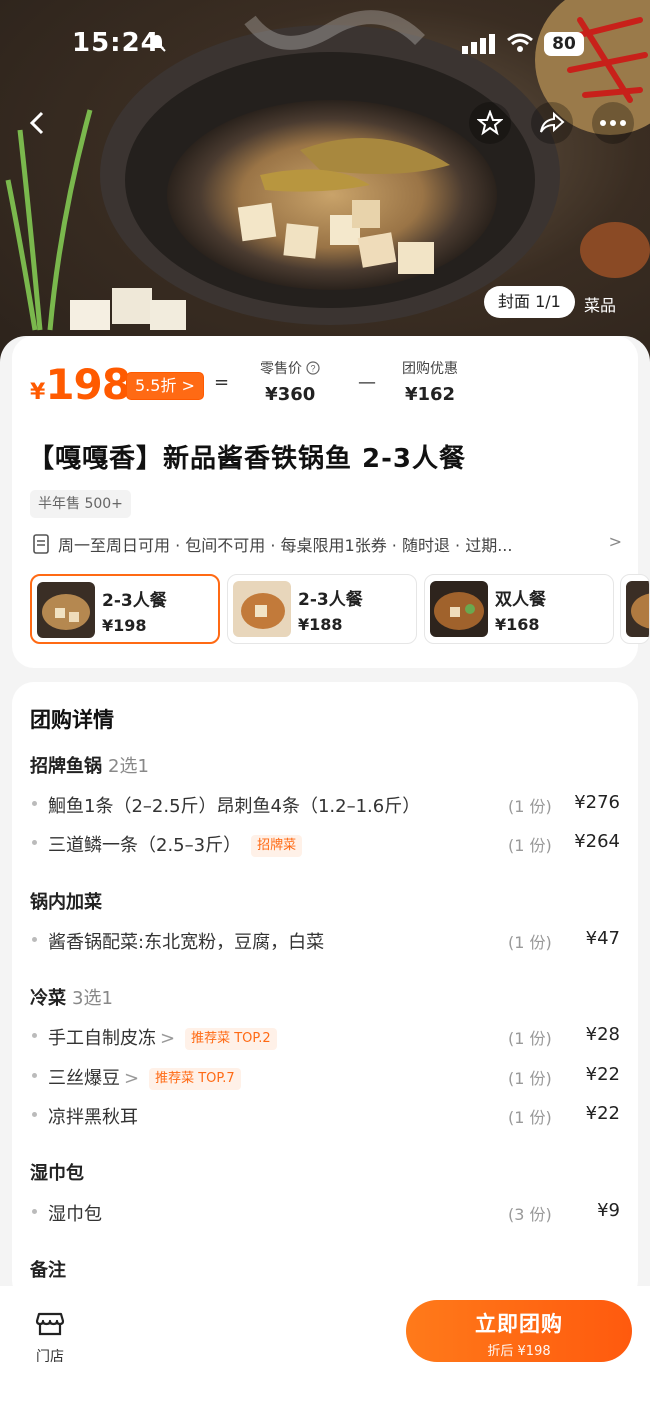 This screenshot has height=1409, width=650. I want to click on mute-icon, so click(157, 45).